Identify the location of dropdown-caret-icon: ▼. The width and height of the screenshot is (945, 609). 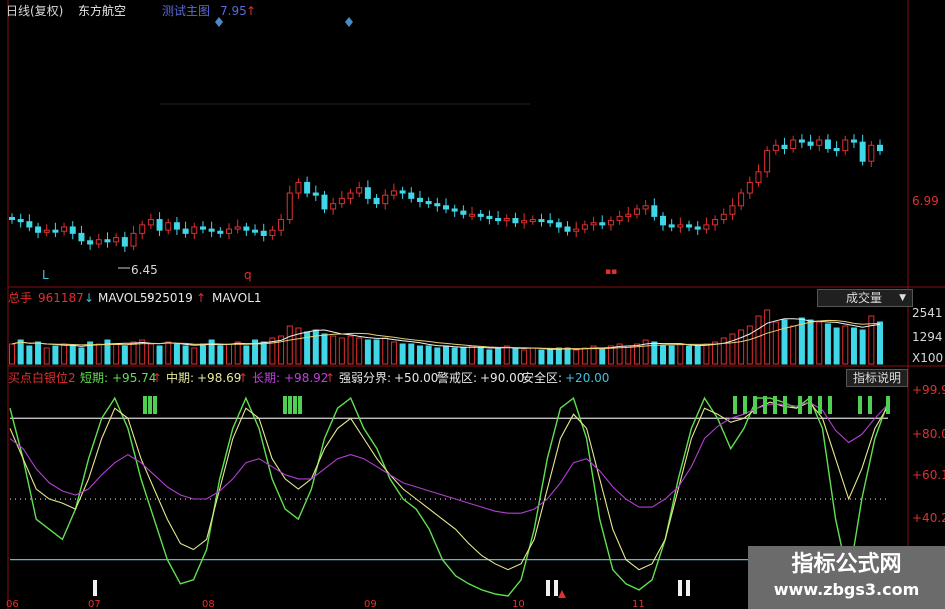
(902, 298).